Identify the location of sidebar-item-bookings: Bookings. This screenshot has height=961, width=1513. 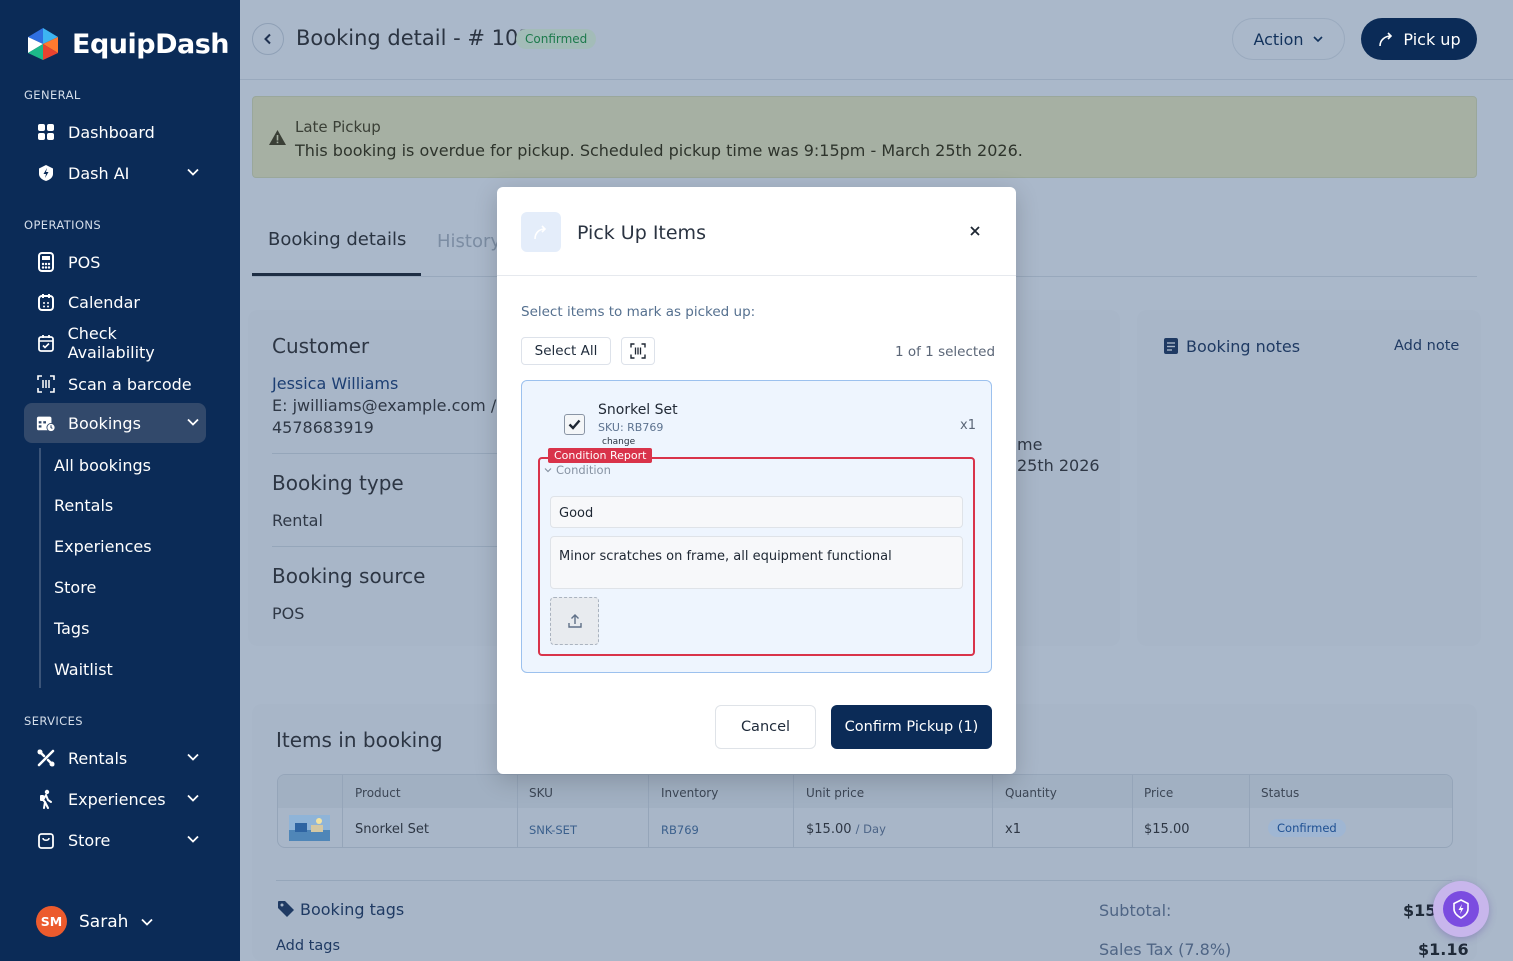
(115, 423).